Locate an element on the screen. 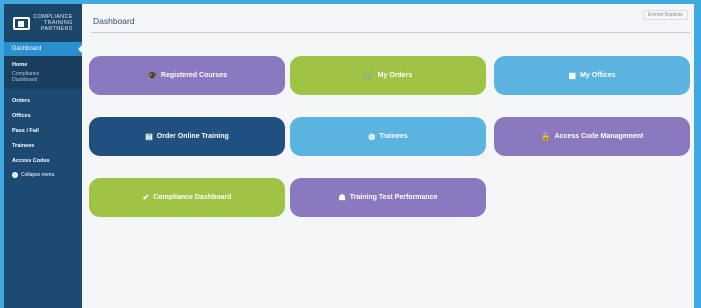 The image size is (701, 308). tile-compliance-dashboard: ✔ Compliance Dashboard is located at coordinates (187, 197).